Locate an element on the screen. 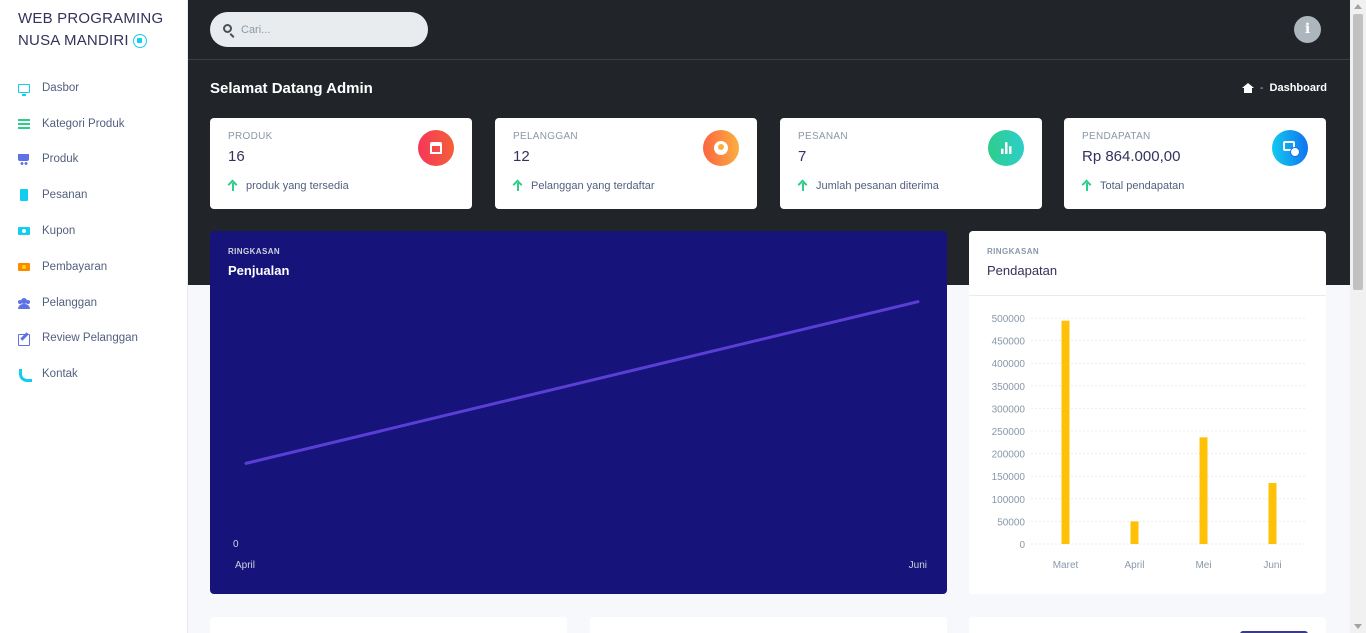  card-subtitle: RINGKASAN is located at coordinates (254, 251).